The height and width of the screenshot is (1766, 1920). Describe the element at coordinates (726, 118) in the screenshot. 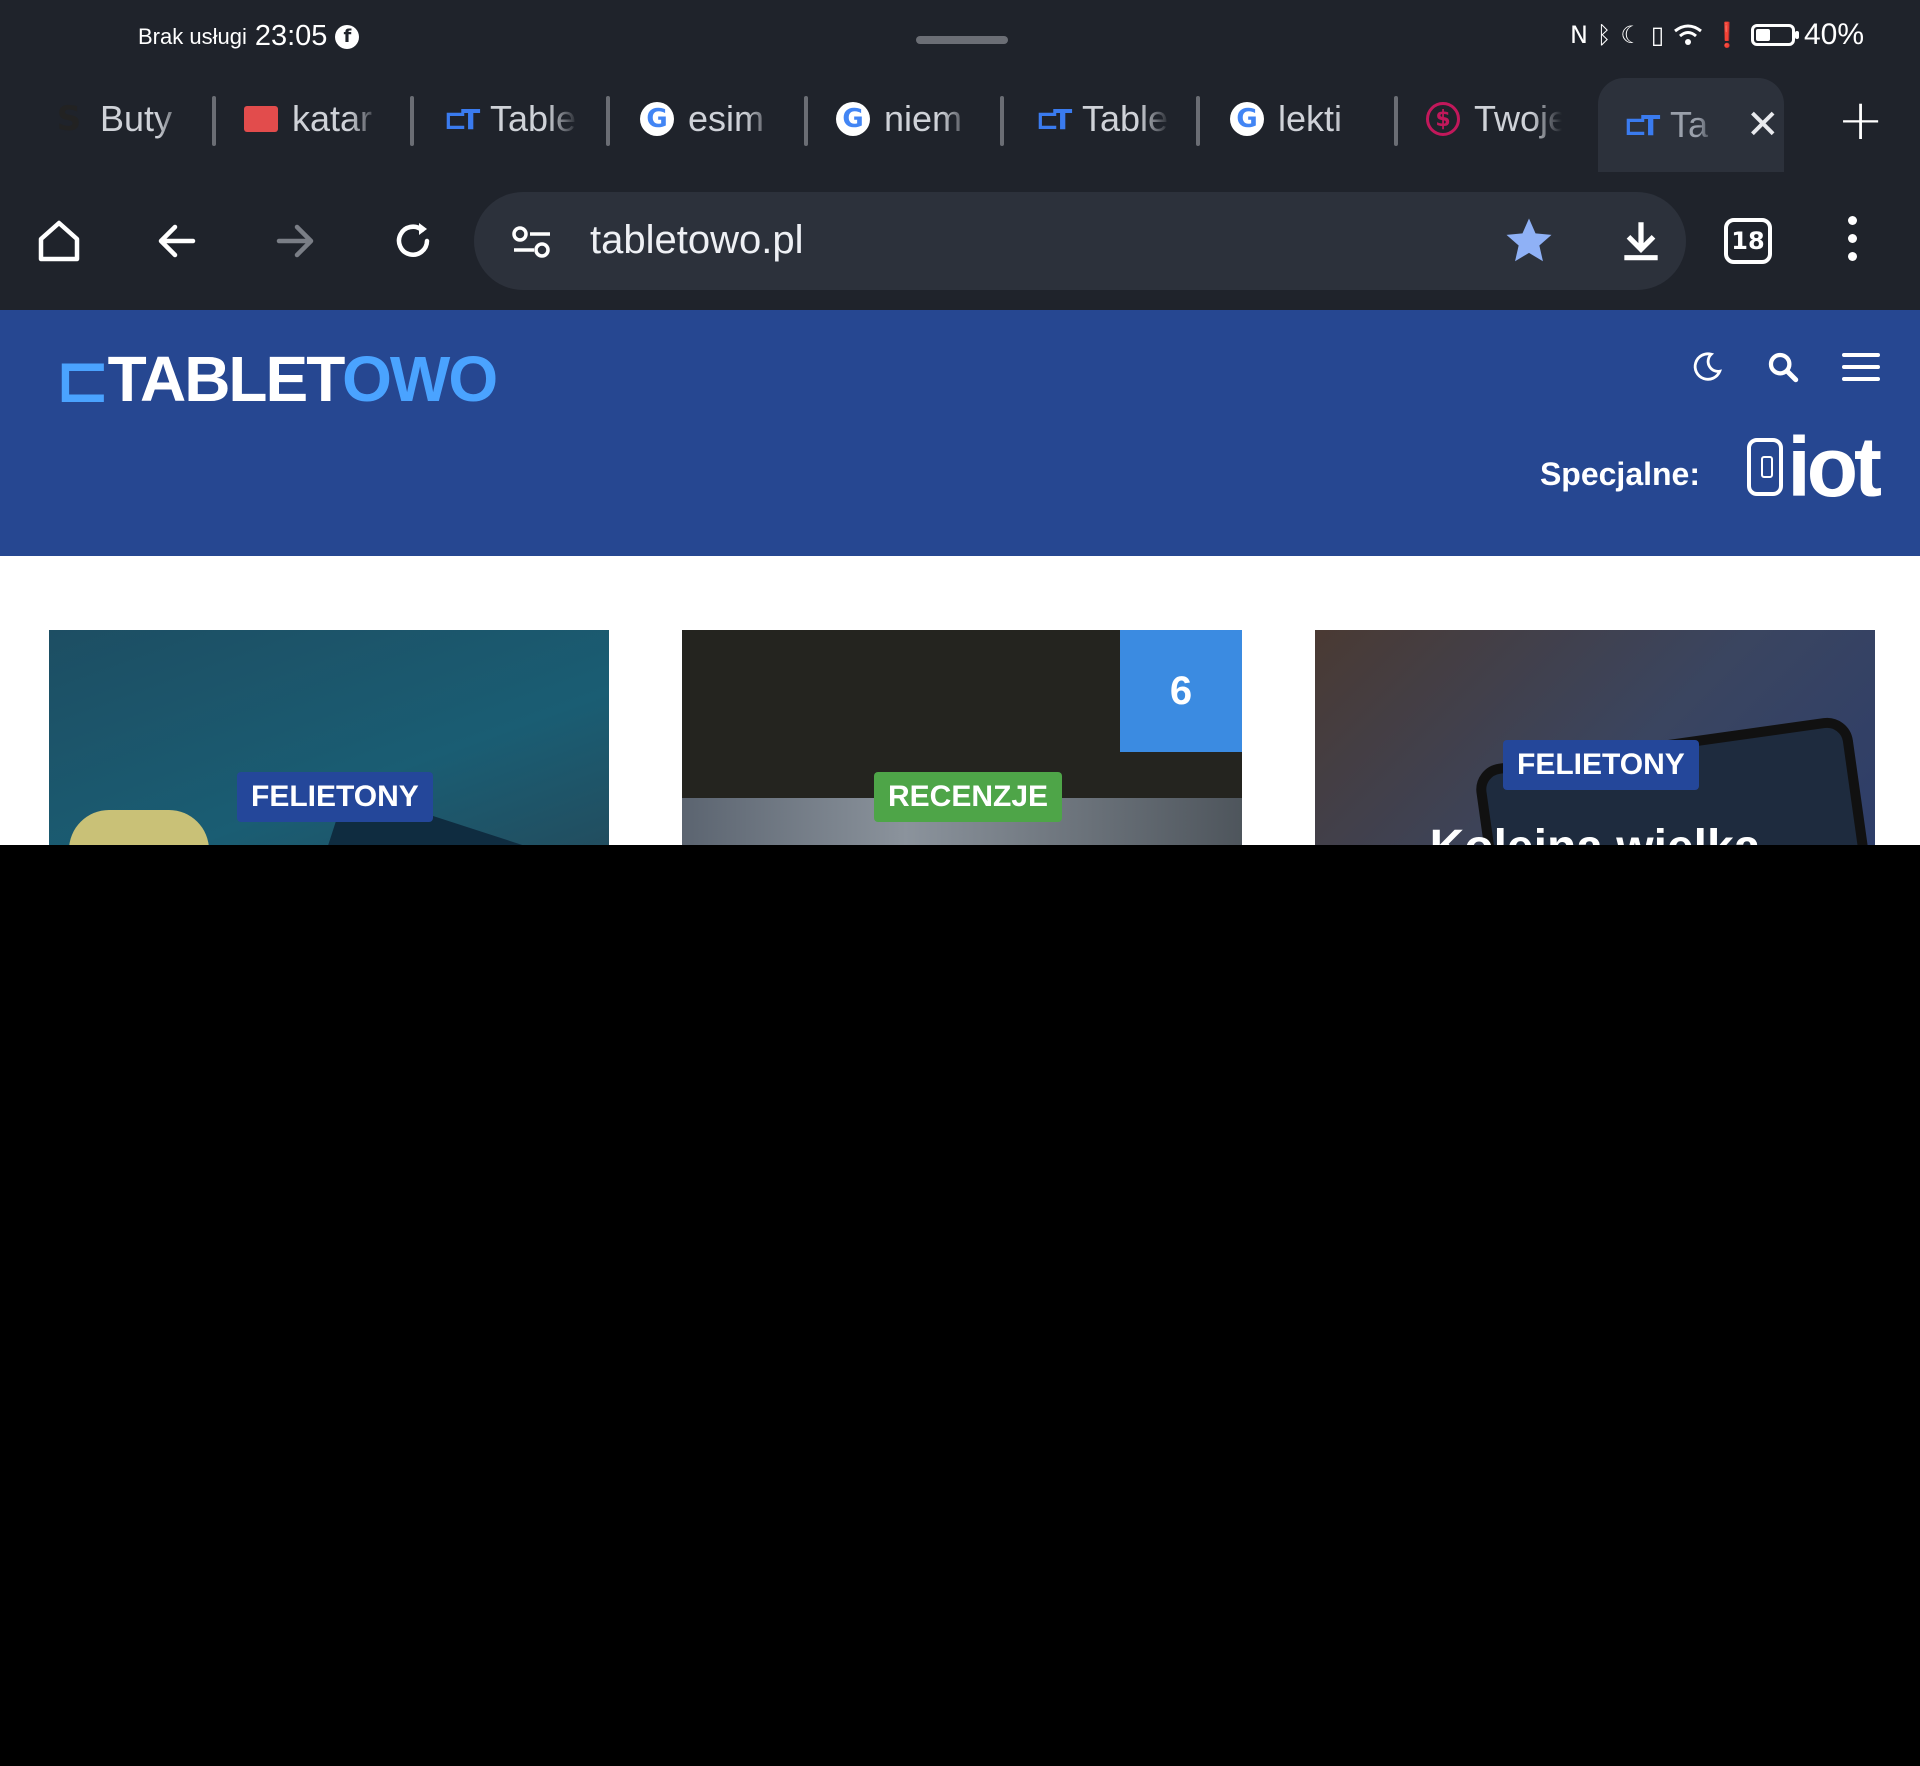

I see `tab-title: esim` at that location.